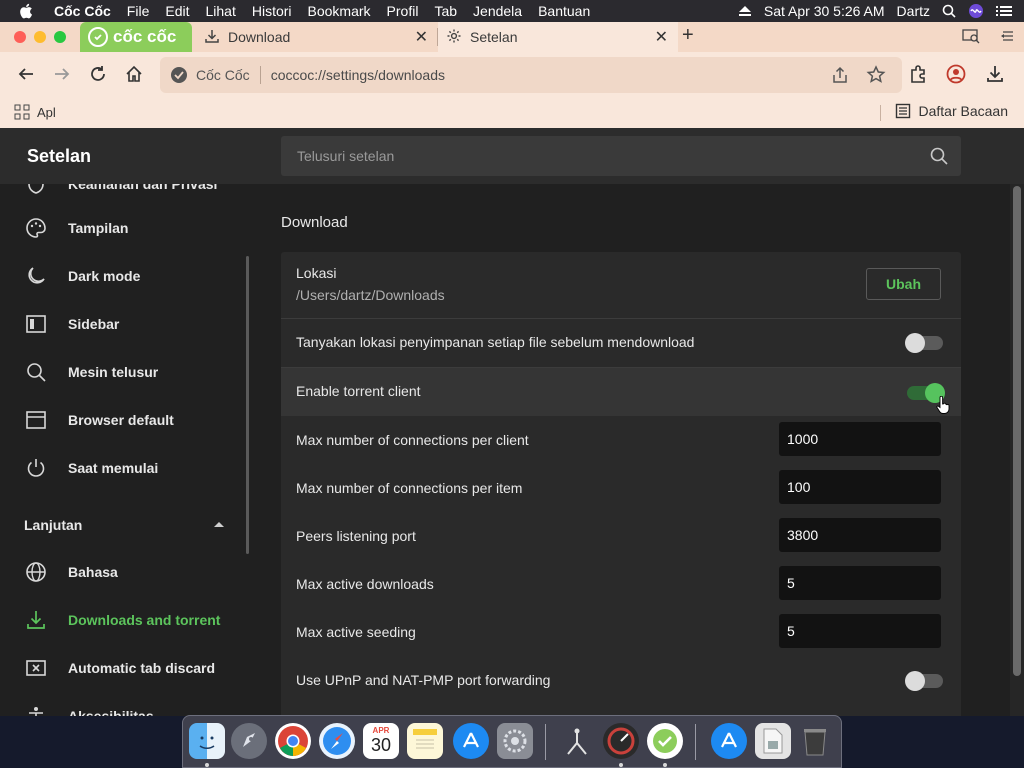  What do you see at coordinates (98, 74) in the screenshot?
I see `reload-button` at bounding box center [98, 74].